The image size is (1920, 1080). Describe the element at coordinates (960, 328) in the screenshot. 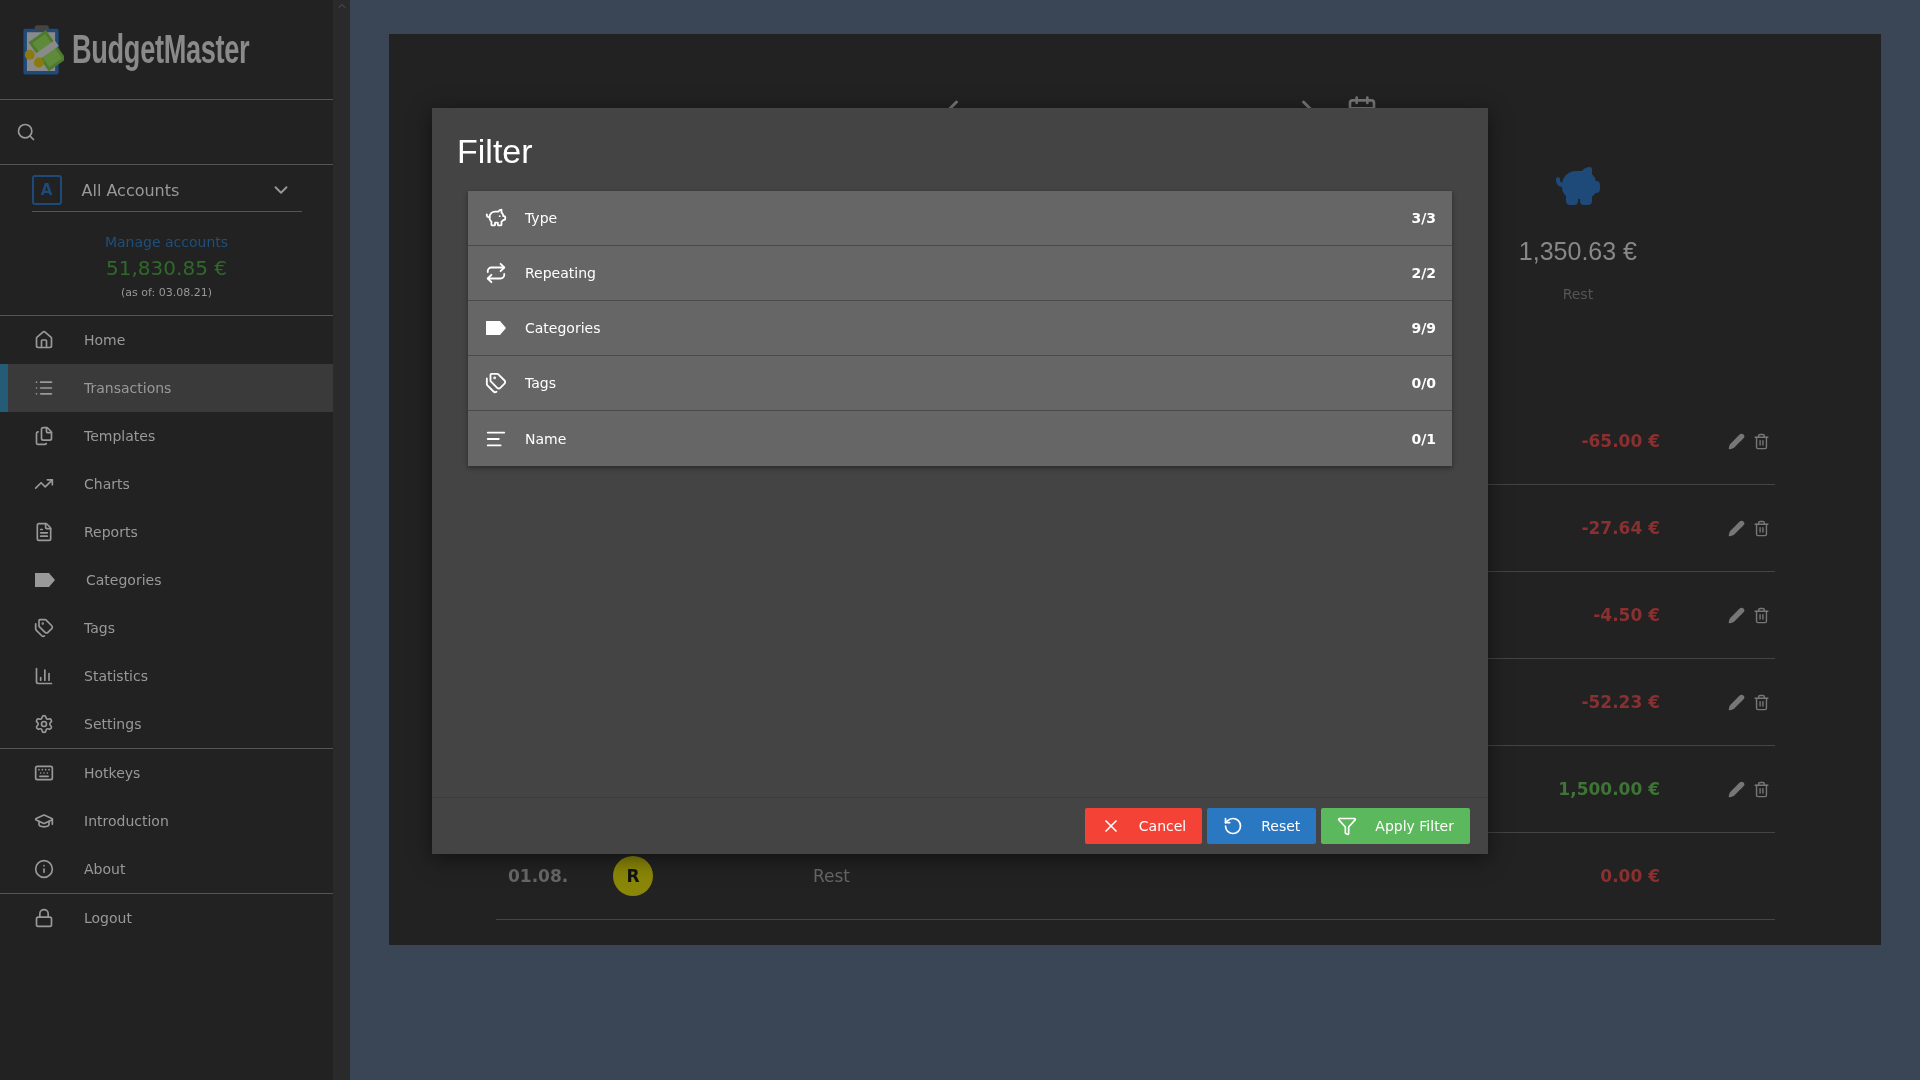

I see `filter-row: Categories 9/9` at that location.